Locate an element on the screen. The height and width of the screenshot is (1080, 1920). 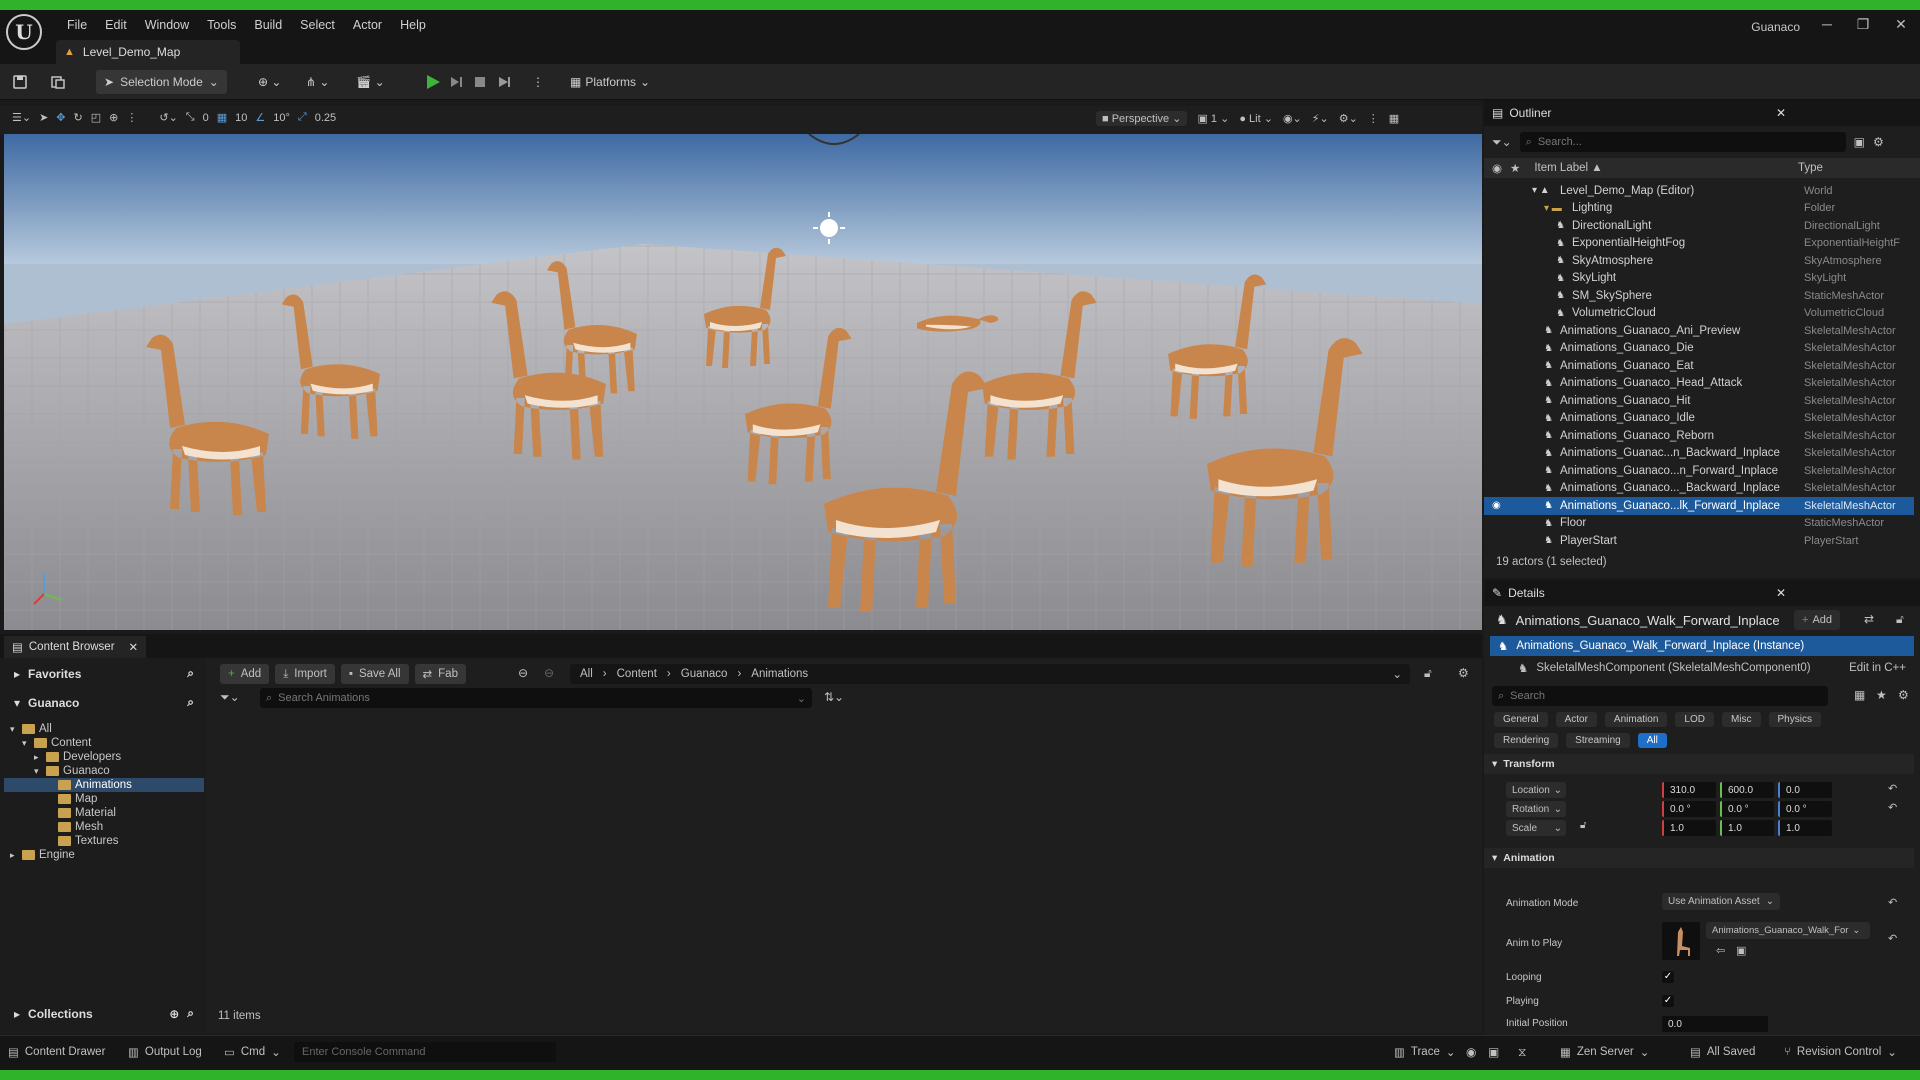
looping-checkbox: ✓ is located at coordinates (1668, 977).